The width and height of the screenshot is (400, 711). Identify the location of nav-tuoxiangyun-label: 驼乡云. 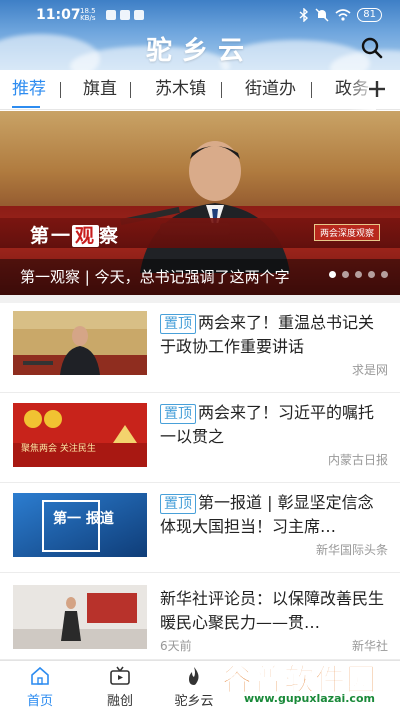
(194, 701).